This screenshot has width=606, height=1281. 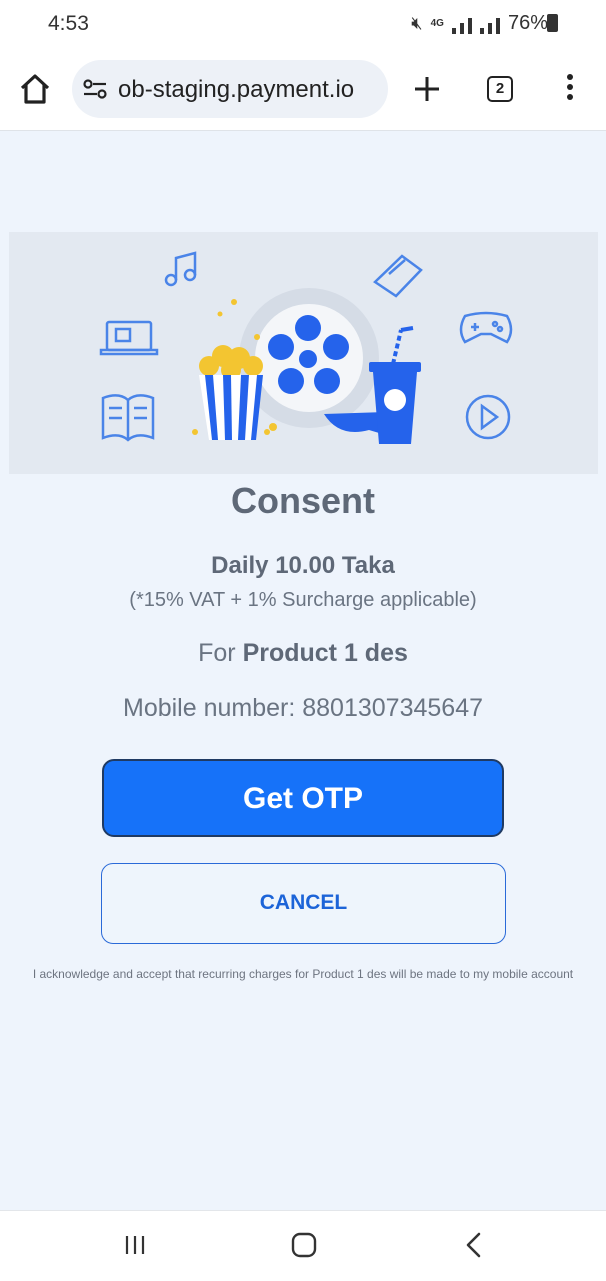 I want to click on address-bar: ob-staging.payment.io, so click(x=230, y=89).